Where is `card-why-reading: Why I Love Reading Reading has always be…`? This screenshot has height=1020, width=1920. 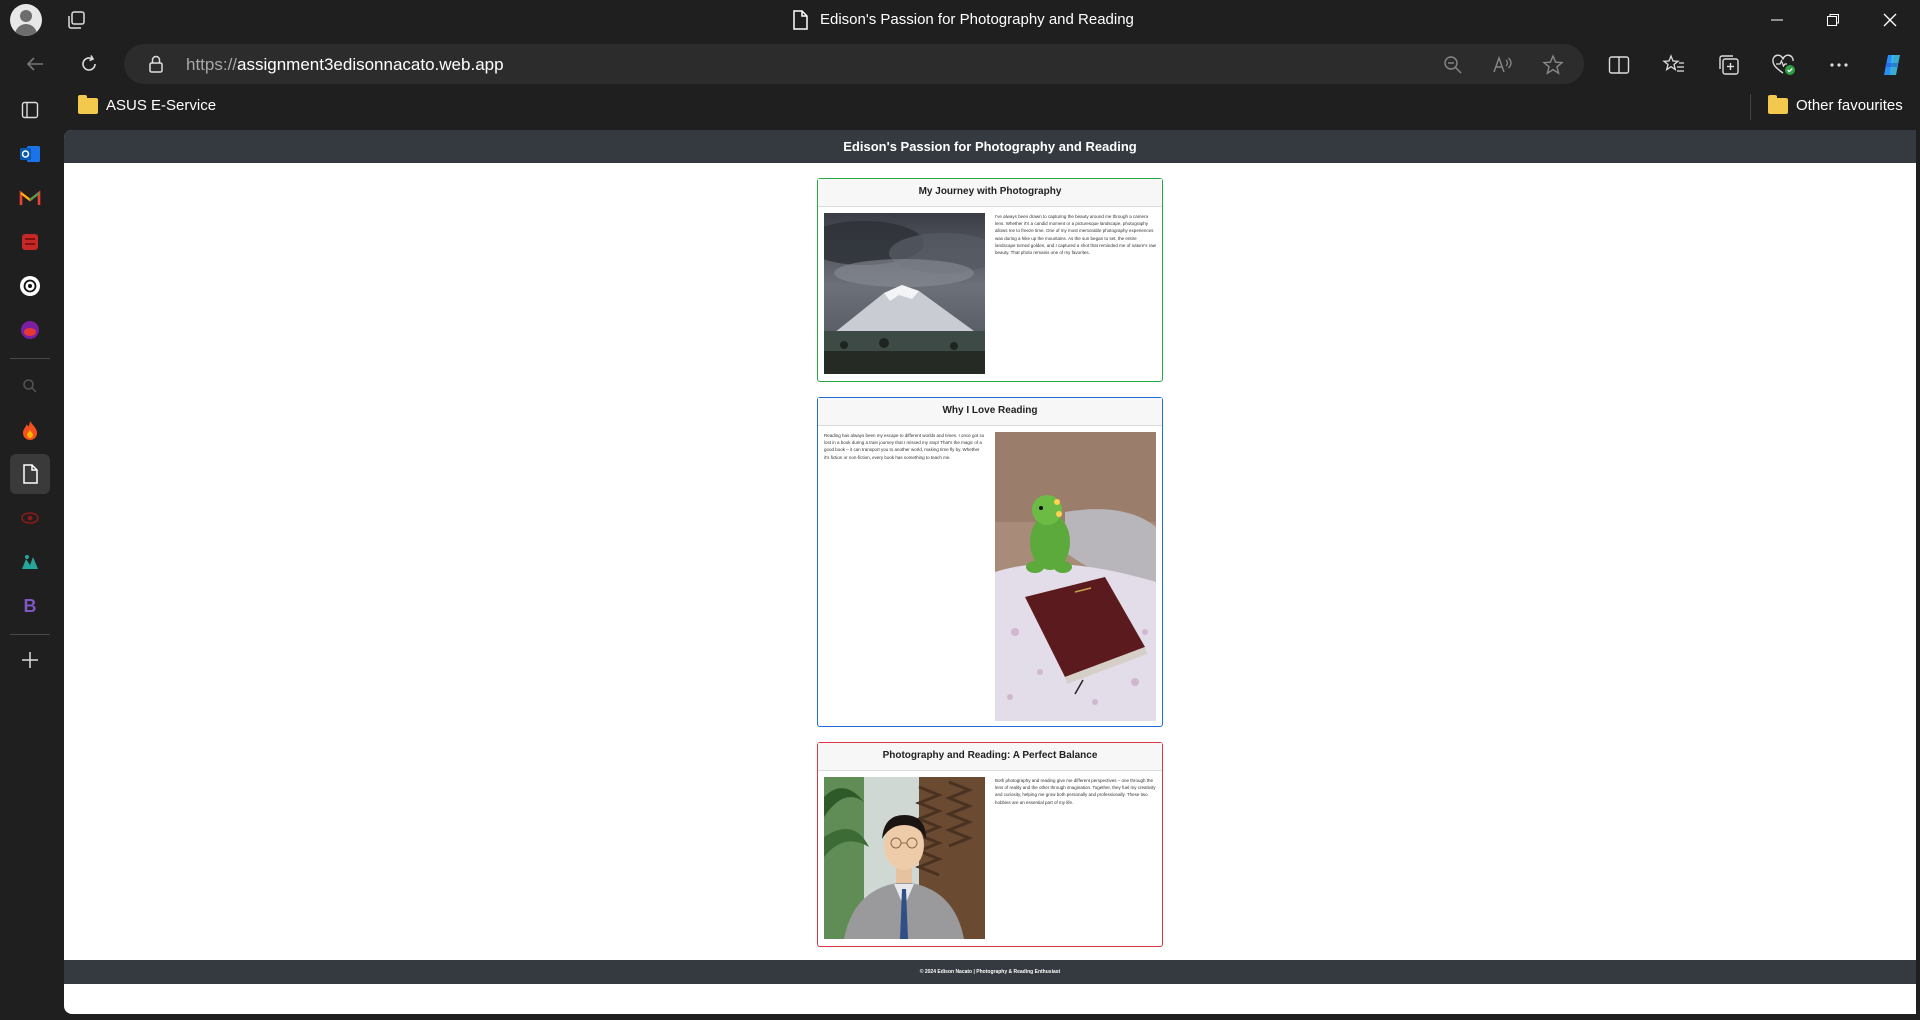
card-why-reading: Why I Love Reading Reading has always be… is located at coordinates (990, 562).